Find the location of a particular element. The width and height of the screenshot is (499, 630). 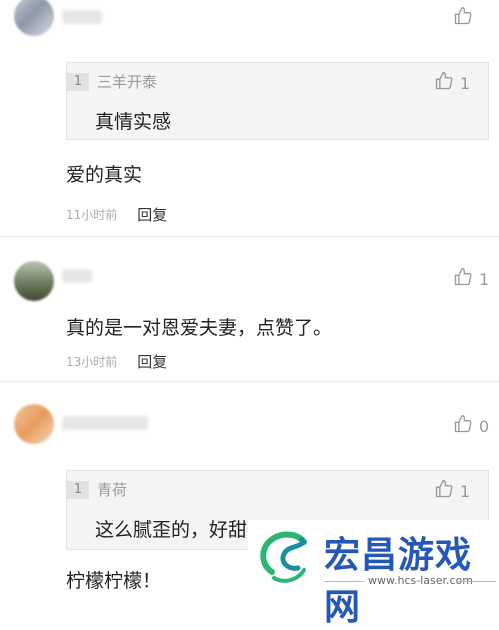

dragon-logo-icon is located at coordinates (283, 557).